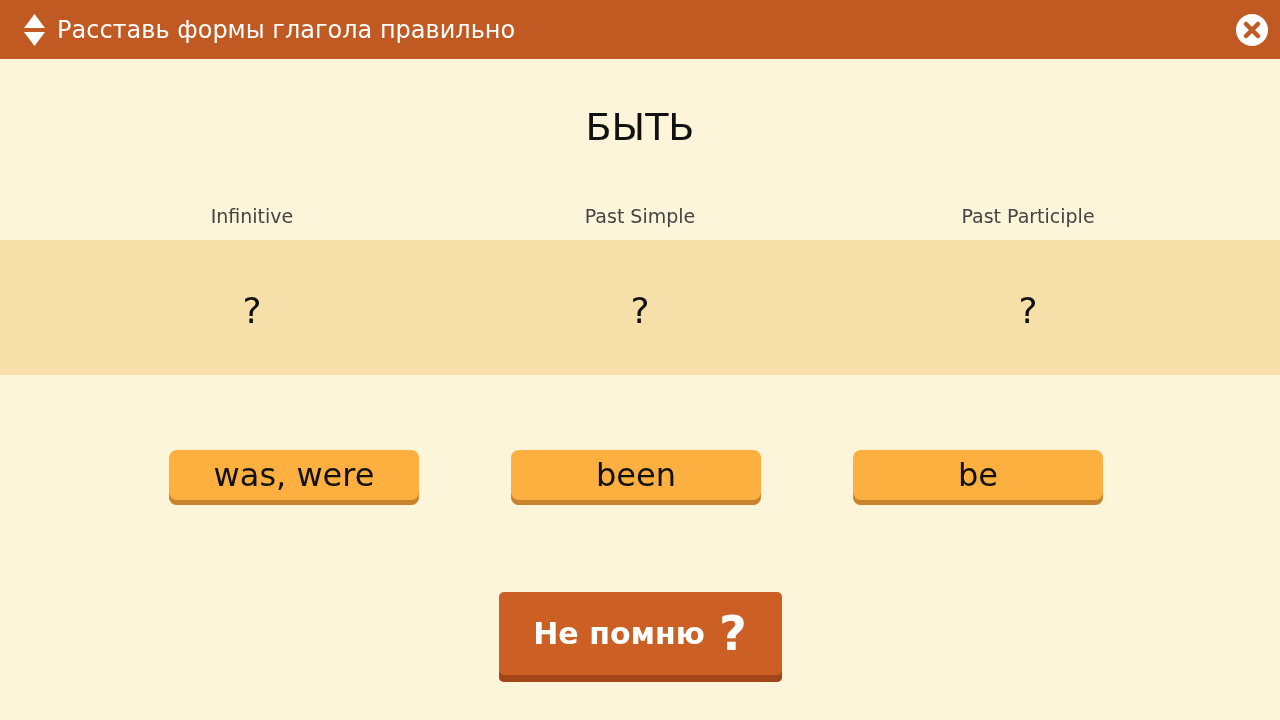  Describe the element at coordinates (286, 29) in the screenshot. I see `window-title: Расставь формы глагола правильно` at that location.